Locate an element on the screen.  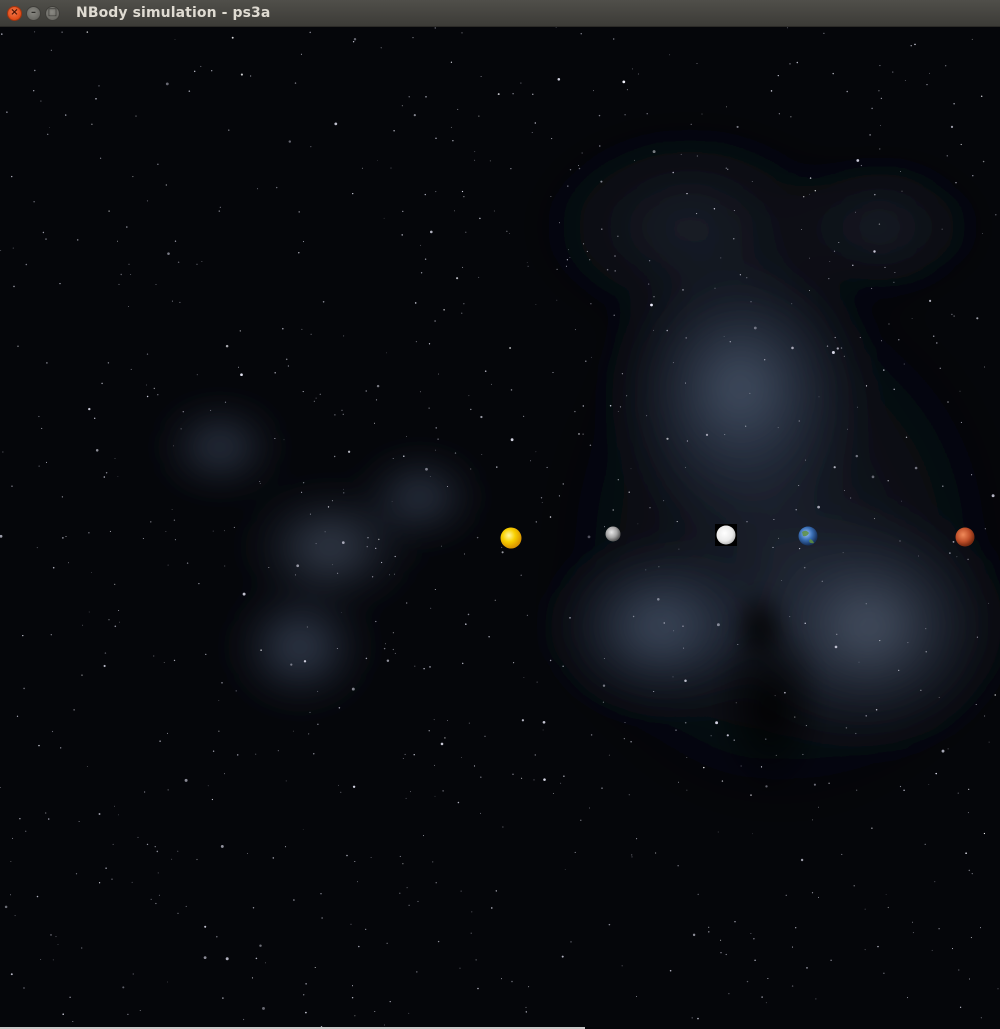
close-icon: × is located at coordinates (14, 13).